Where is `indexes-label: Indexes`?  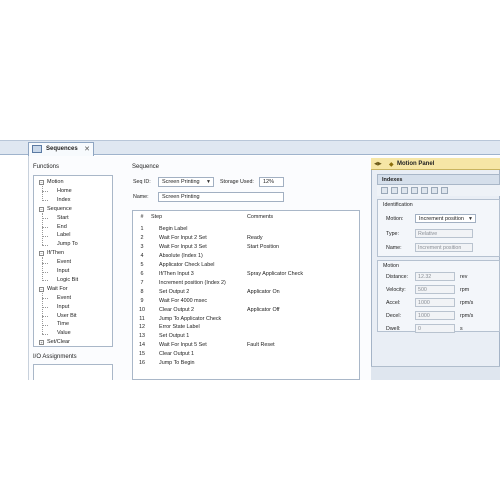
indexes-label: Indexes is located at coordinates (392, 180).